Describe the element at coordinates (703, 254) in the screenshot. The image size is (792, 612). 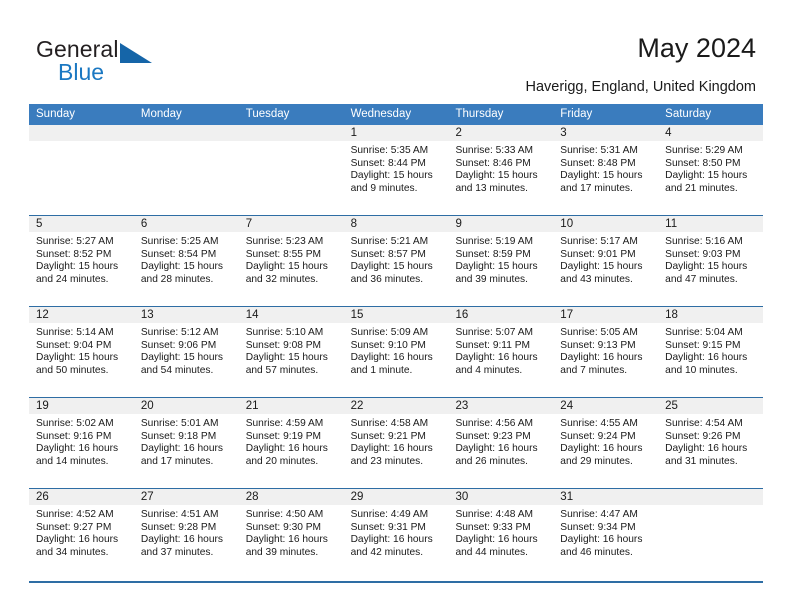
I see `sunset-text: Sunset: 9:03 PM` at that location.